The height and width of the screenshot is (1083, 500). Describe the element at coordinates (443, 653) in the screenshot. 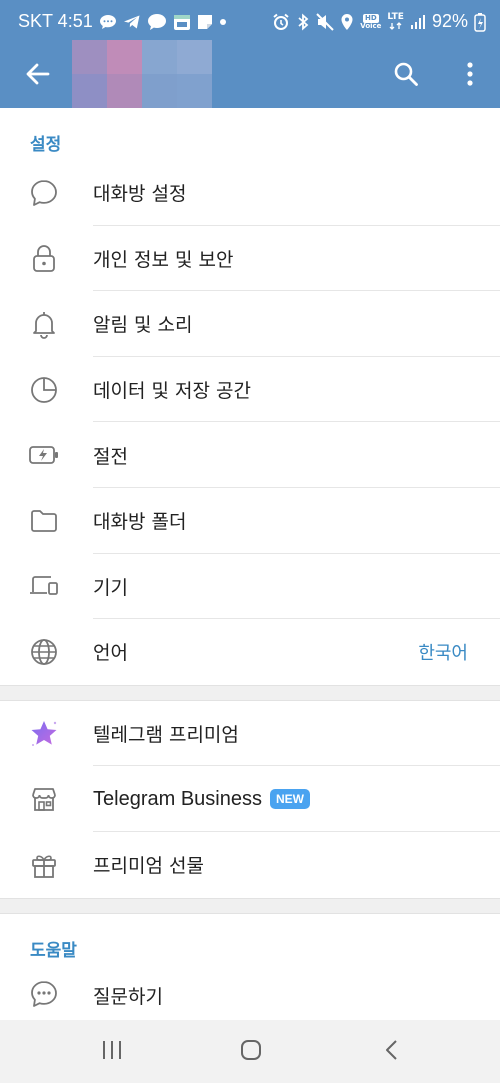

I see `language-value: 한국어` at that location.